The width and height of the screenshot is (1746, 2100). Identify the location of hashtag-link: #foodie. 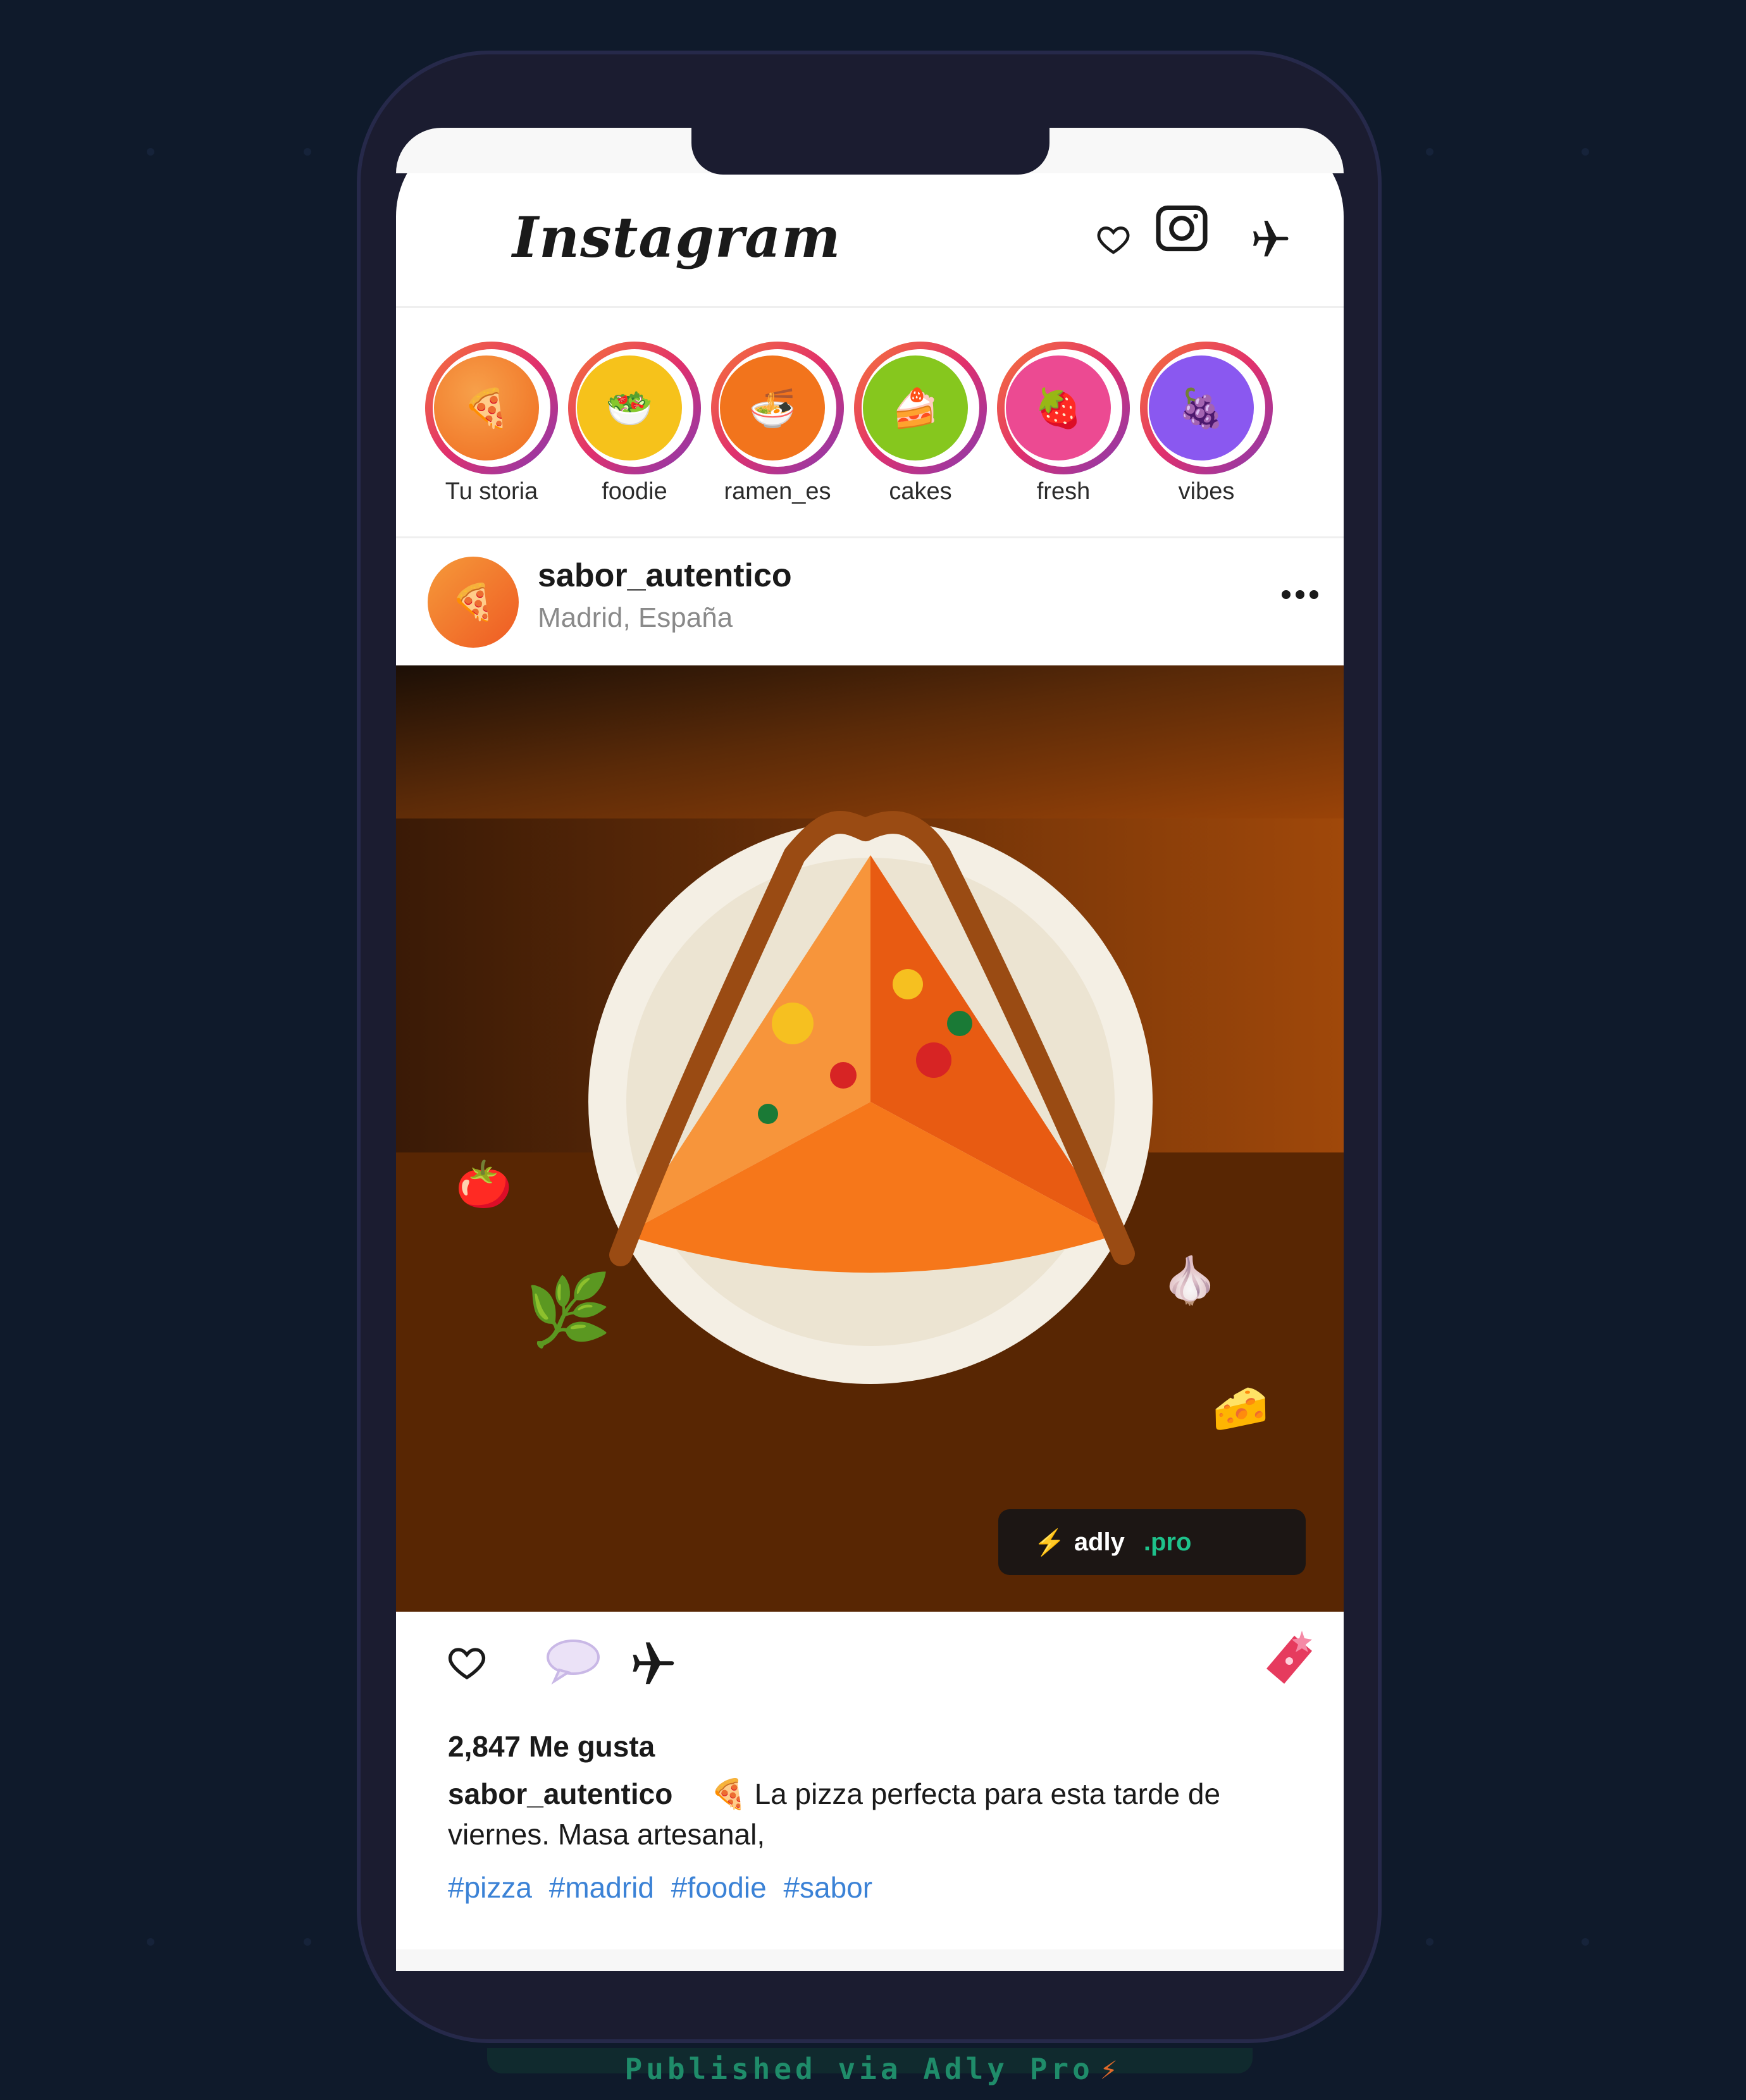
(719, 1887).